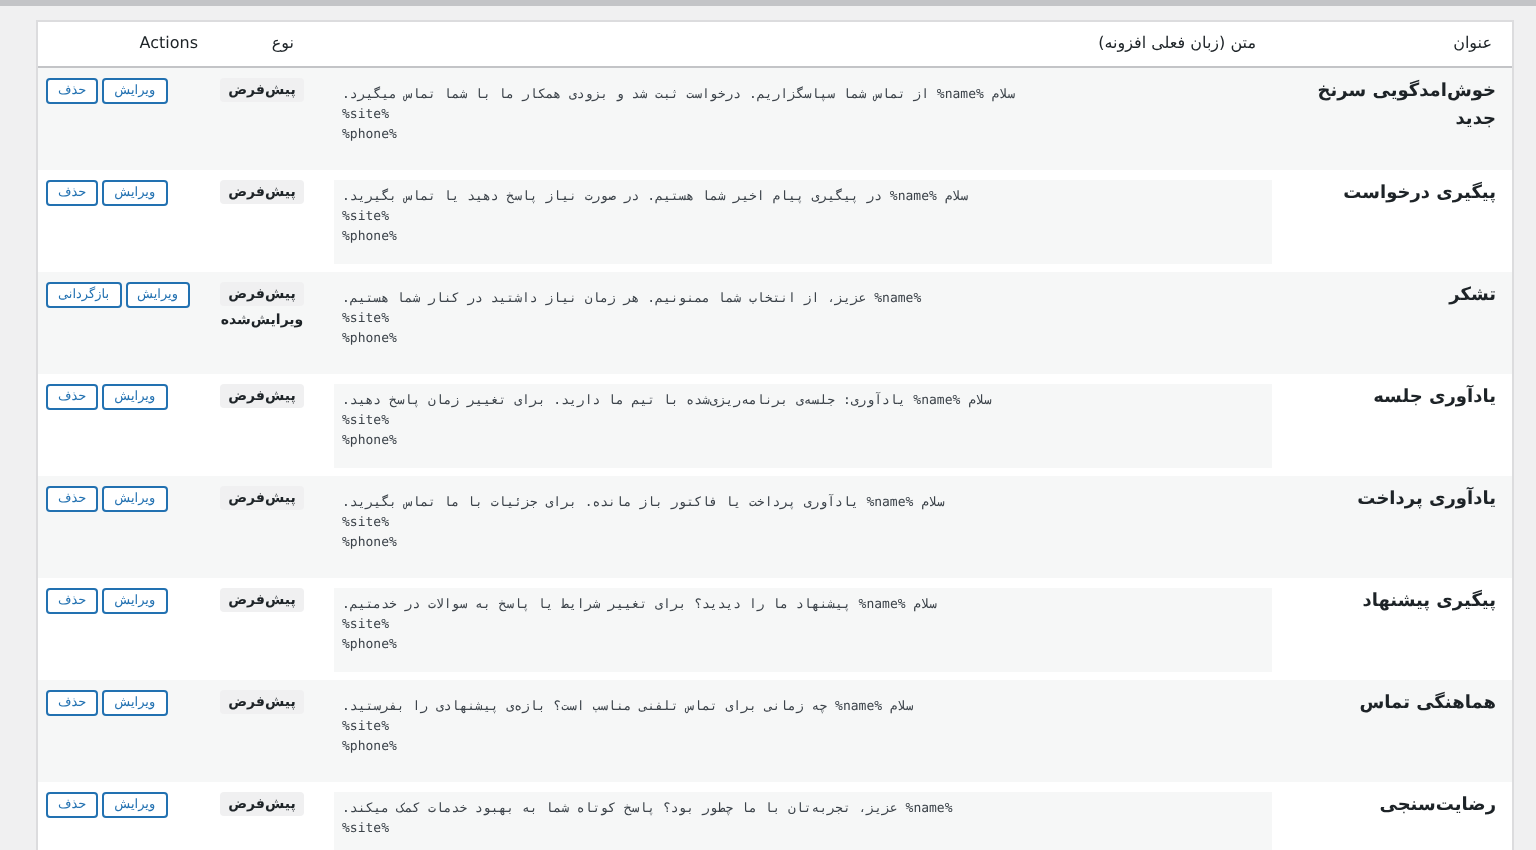  I want to click on column-header: نوع, so click(282, 43).